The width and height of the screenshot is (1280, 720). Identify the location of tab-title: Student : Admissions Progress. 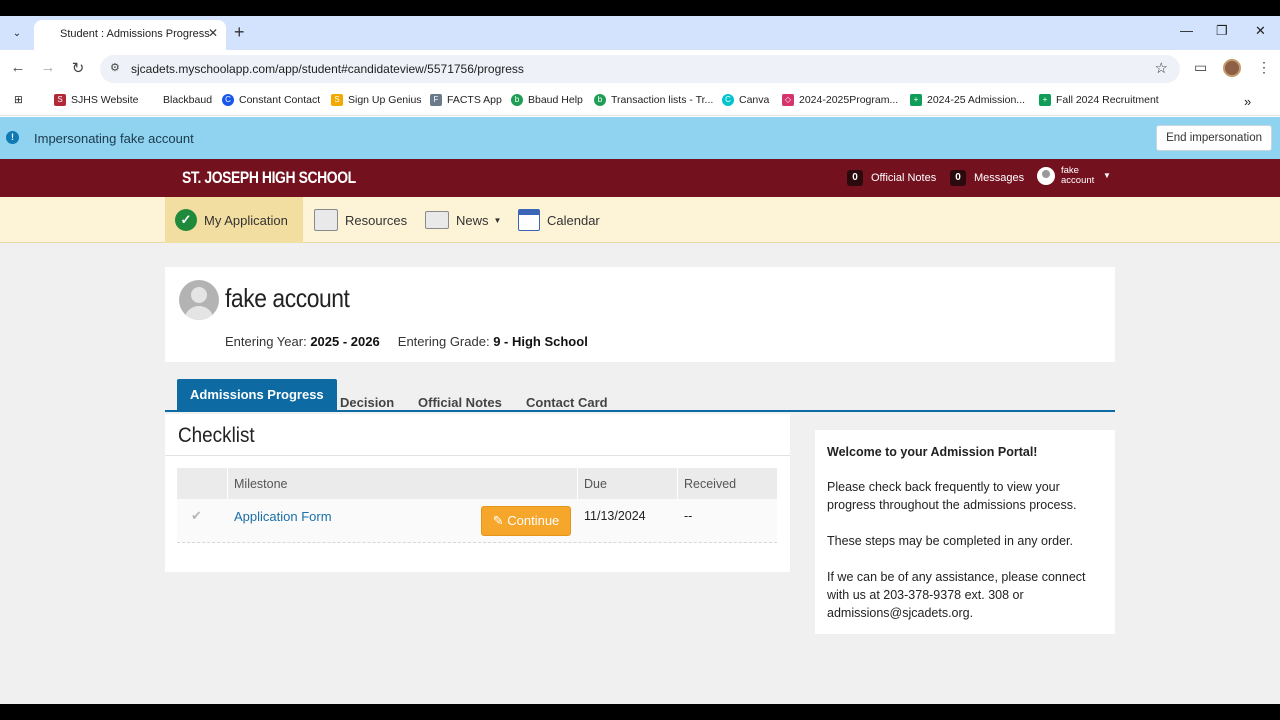
(135, 34).